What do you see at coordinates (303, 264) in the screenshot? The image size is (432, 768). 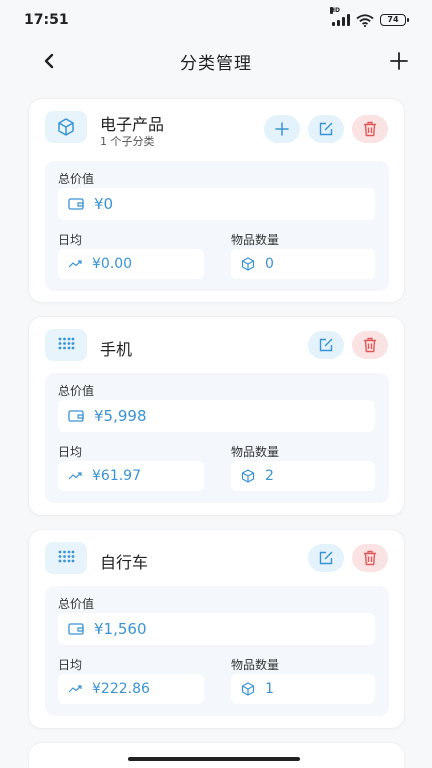 I see `item-count-value: 0` at bounding box center [303, 264].